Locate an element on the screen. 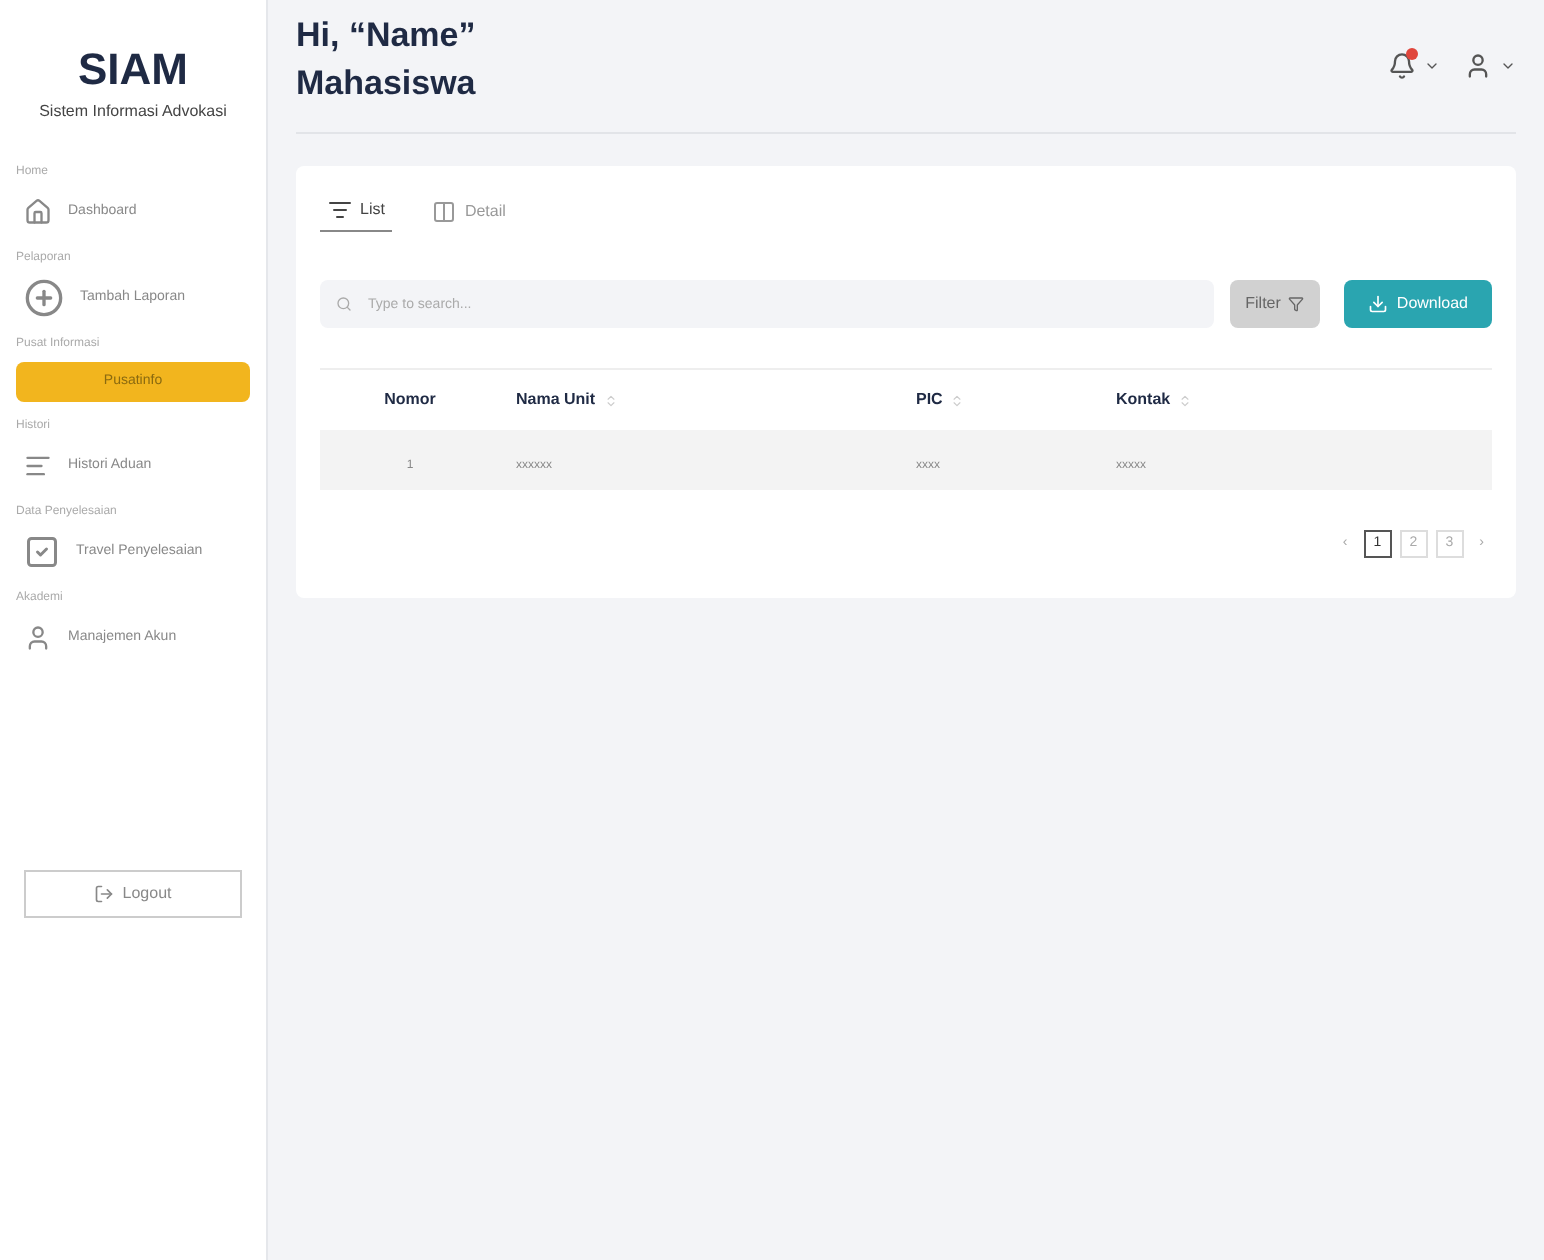  checkbox-icon is located at coordinates (42, 552).